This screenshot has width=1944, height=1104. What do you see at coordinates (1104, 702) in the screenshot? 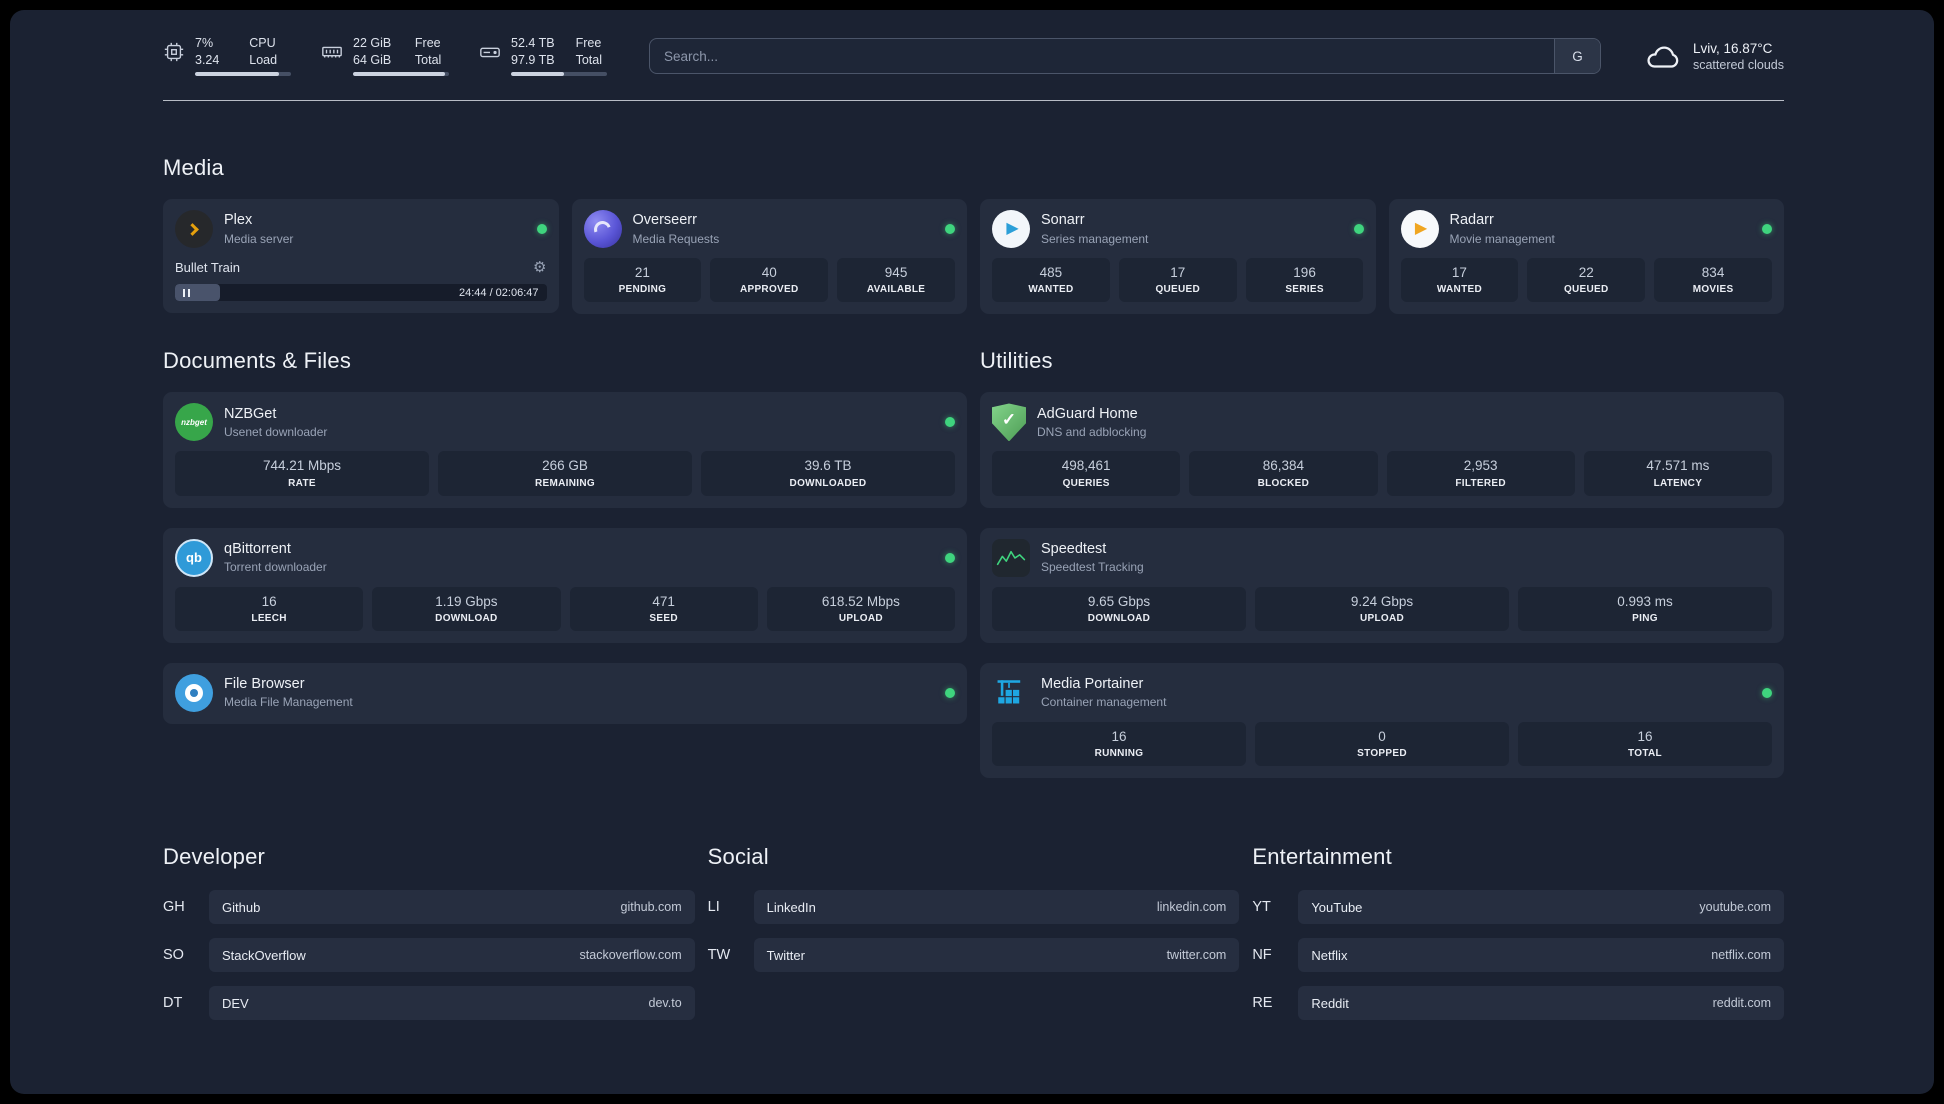
I see `service-description: Container management` at bounding box center [1104, 702].